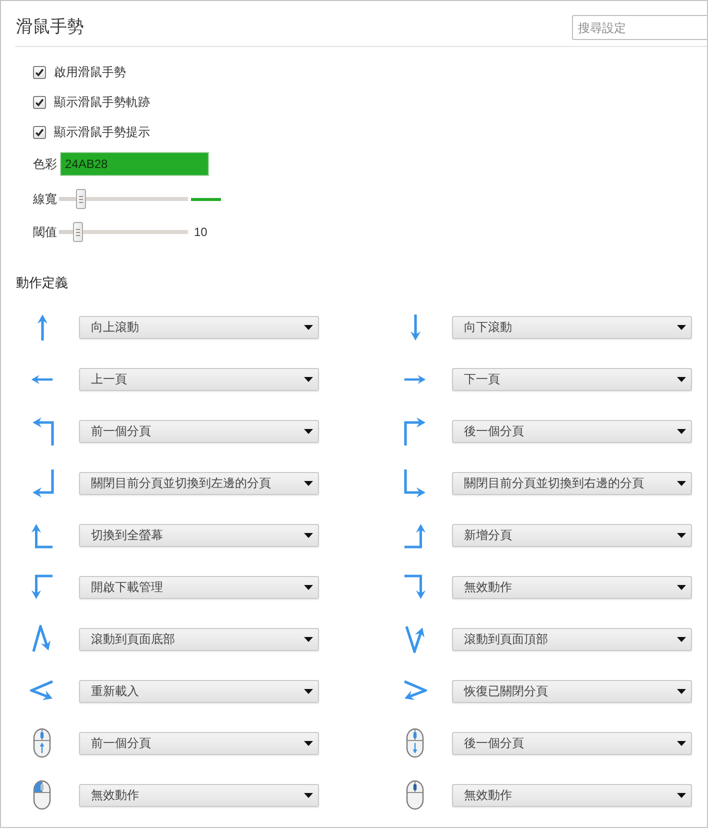 The height and width of the screenshot is (829, 708). I want to click on mouse-wheel-icon, so click(415, 795).